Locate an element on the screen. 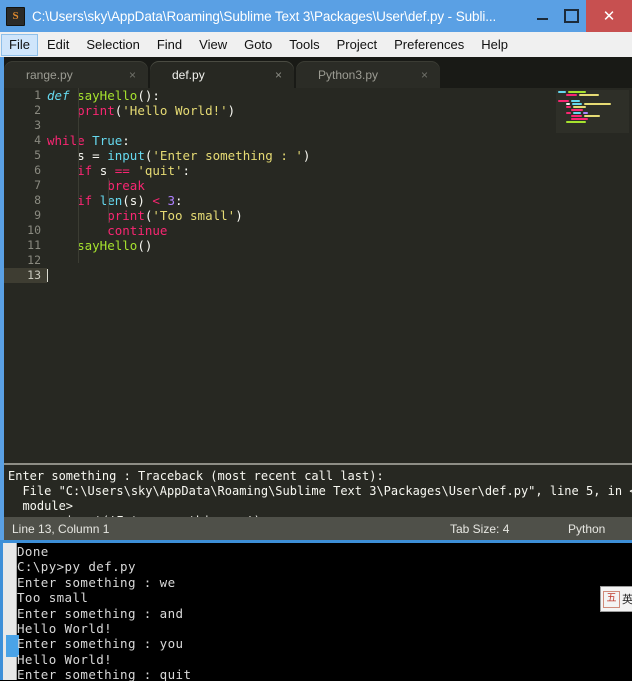 This screenshot has height=681, width=632. line-number: 8 is located at coordinates (37, 200).